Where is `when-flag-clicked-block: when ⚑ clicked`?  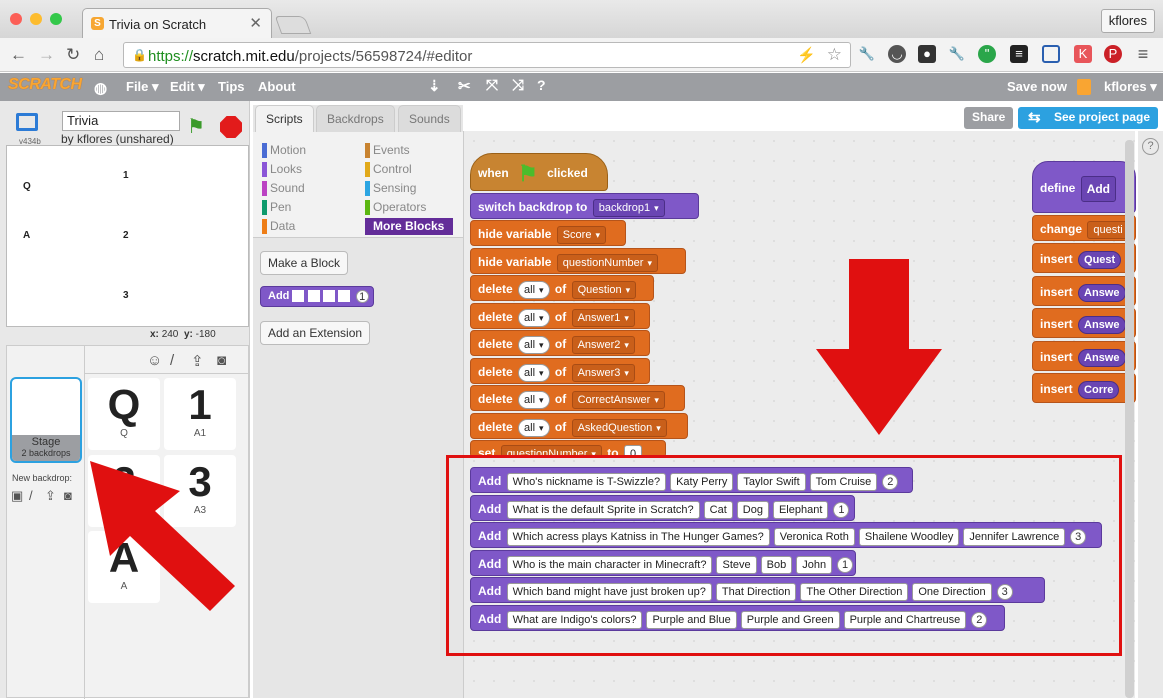 when-flag-clicked-block: when ⚑ clicked is located at coordinates (539, 172).